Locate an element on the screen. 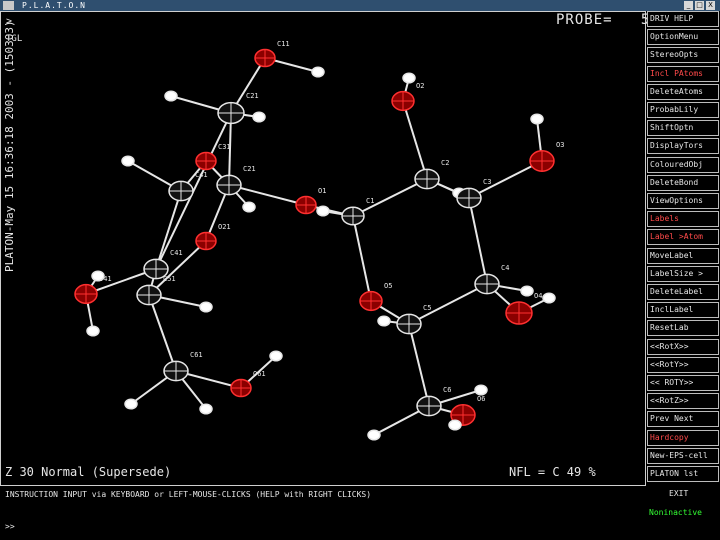 Image resolution: width=720 pixels, height=540 pixels. probability-readout: NFL = C 49 % is located at coordinates (552, 472).